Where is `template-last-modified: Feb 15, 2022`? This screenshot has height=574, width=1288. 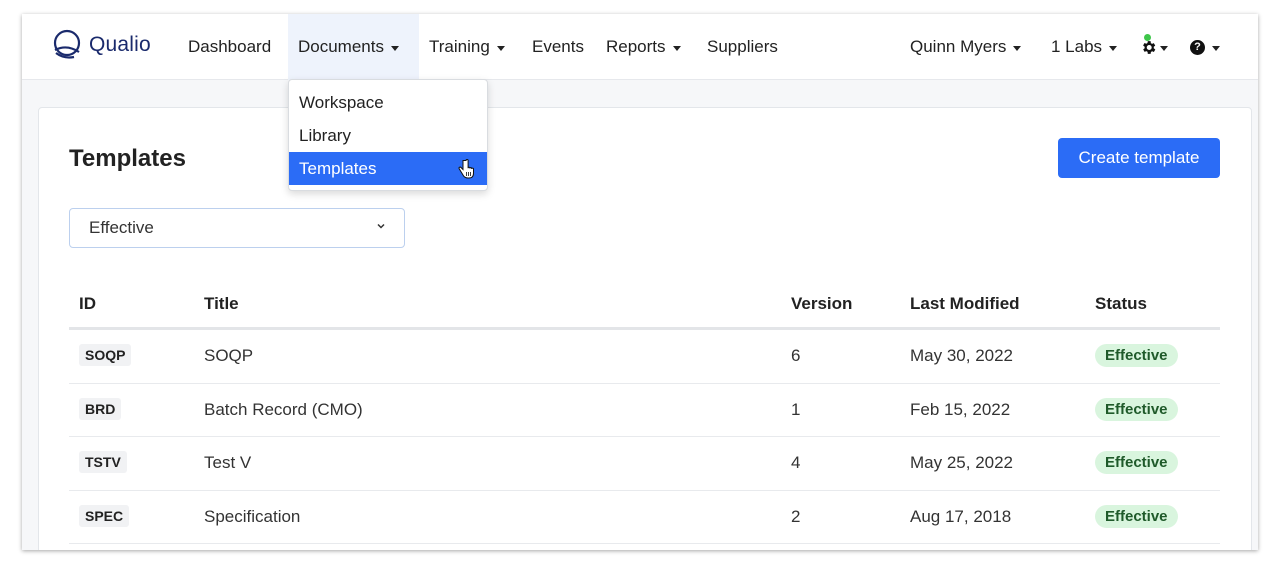 template-last-modified: Feb 15, 2022 is located at coordinates (960, 409).